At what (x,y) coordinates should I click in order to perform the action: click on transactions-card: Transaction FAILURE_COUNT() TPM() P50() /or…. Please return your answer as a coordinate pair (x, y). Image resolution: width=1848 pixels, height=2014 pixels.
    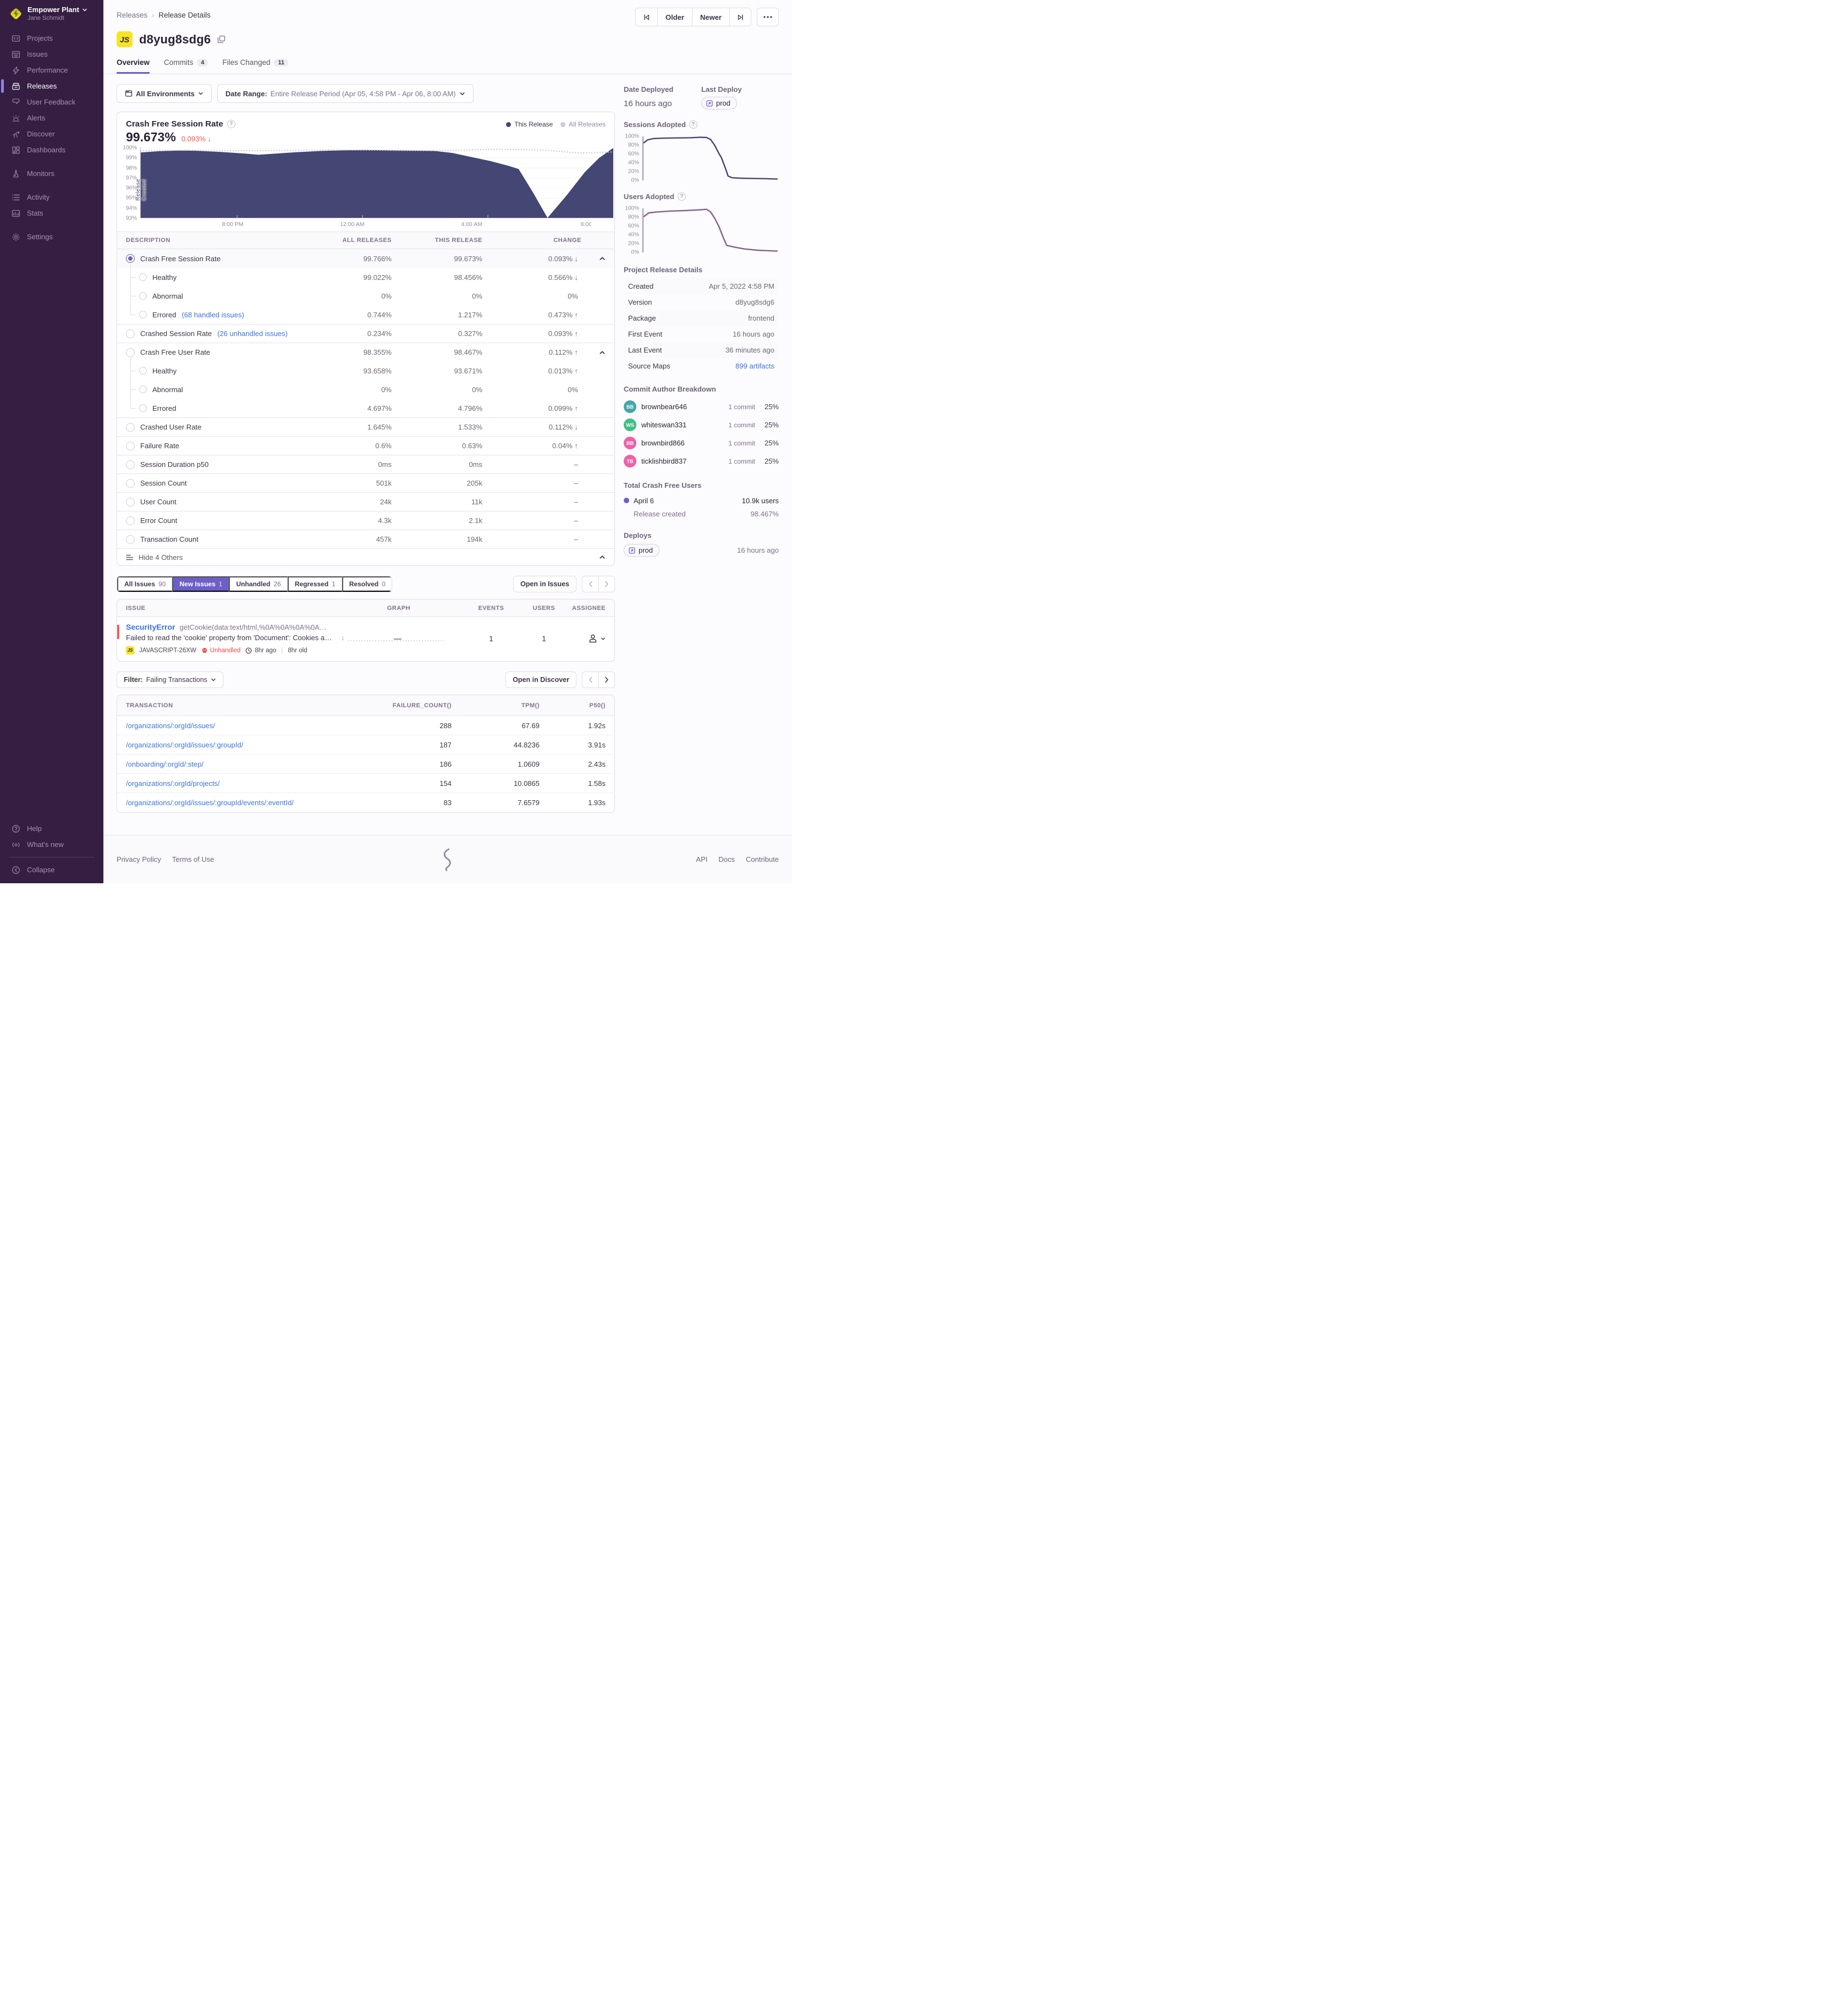
    Looking at the image, I should click on (366, 754).